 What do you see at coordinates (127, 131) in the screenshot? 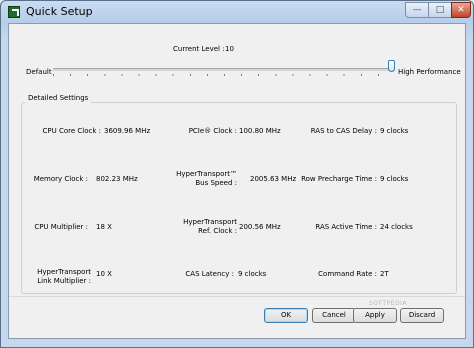
I see `cpu-core-clock-value: 3609.96 MHz` at bounding box center [127, 131].